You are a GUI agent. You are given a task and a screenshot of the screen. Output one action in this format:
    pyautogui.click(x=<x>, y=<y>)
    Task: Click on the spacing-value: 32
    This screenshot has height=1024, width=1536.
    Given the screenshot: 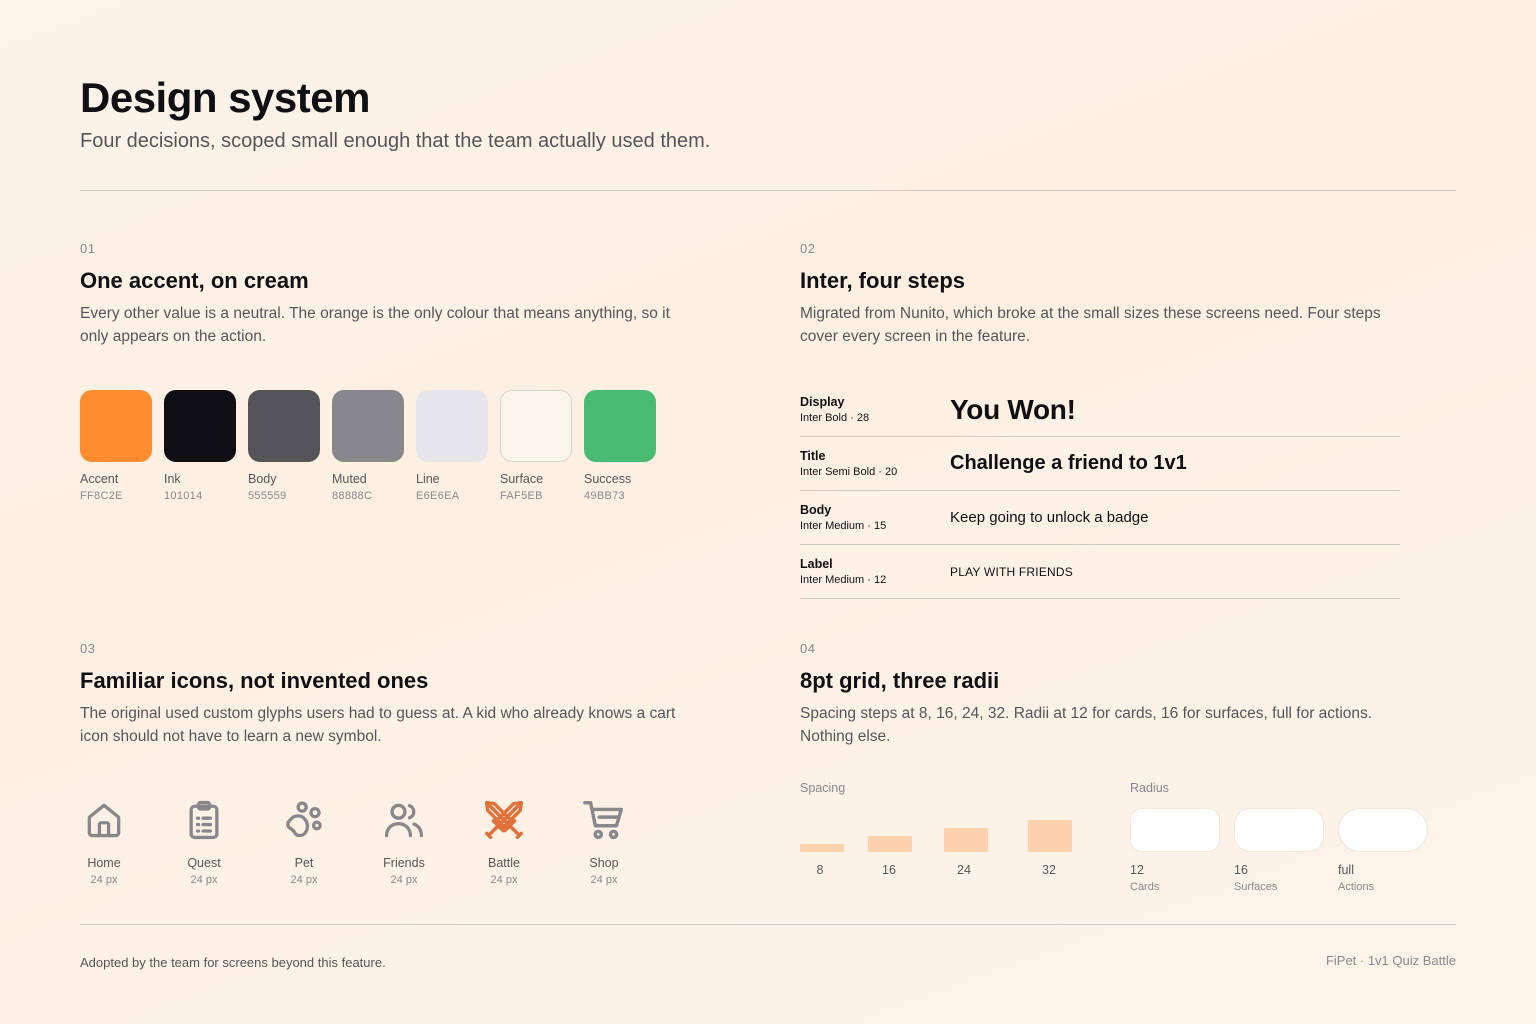 What is the action you would take?
    pyautogui.click(x=1049, y=870)
    